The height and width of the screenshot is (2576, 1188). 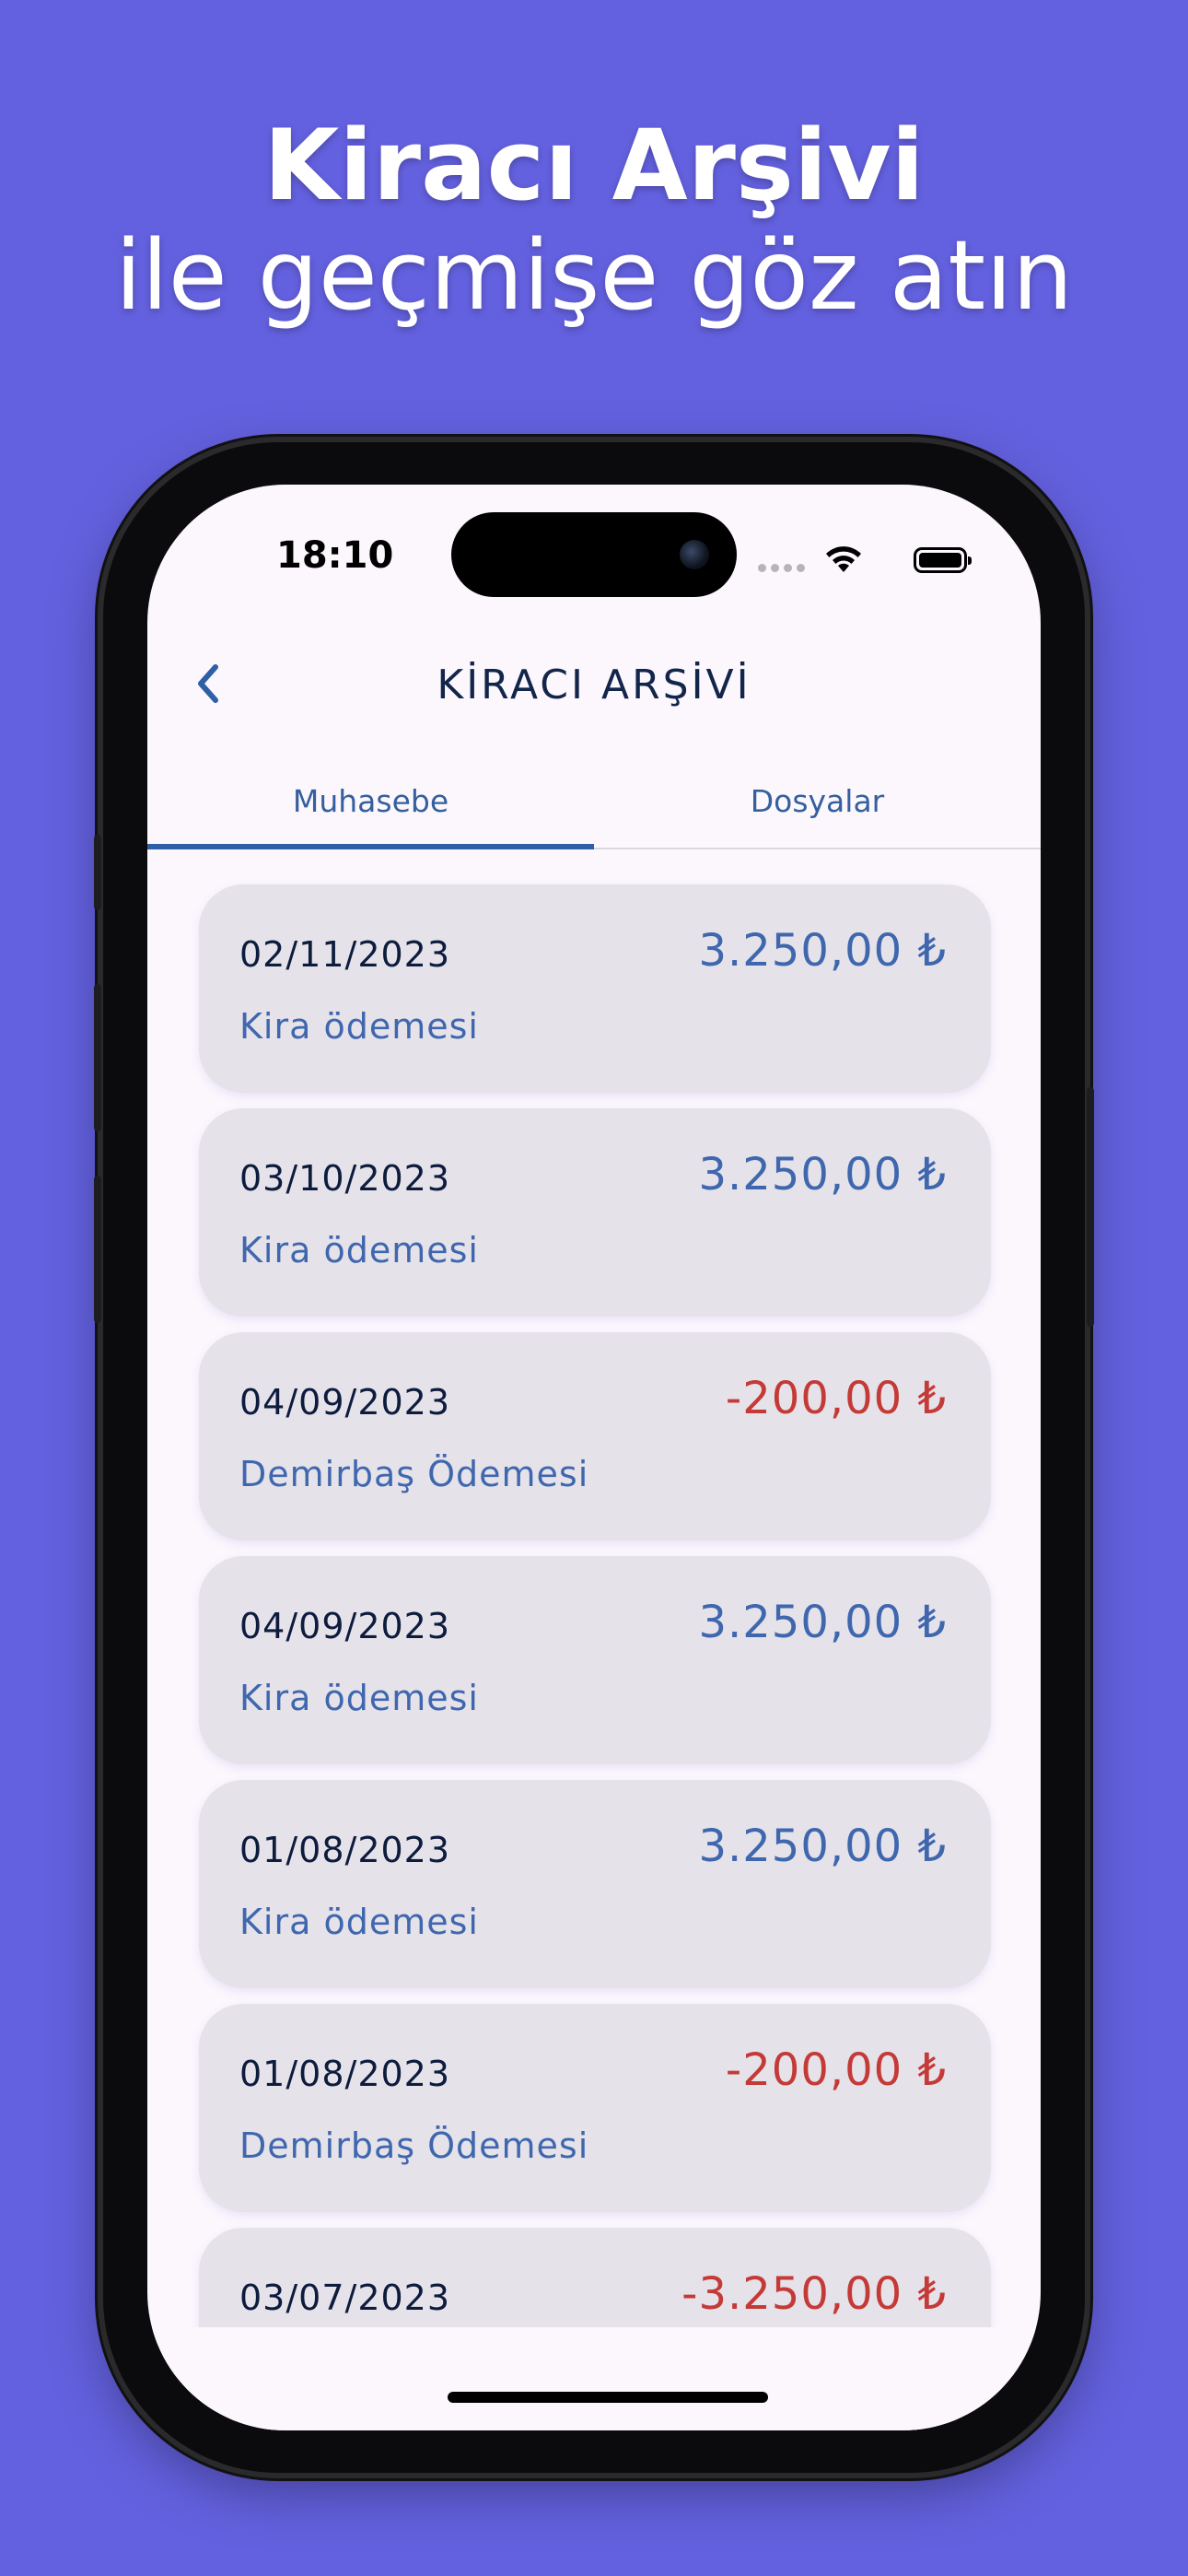 What do you see at coordinates (97, 1057) in the screenshot?
I see `volume-up-button` at bounding box center [97, 1057].